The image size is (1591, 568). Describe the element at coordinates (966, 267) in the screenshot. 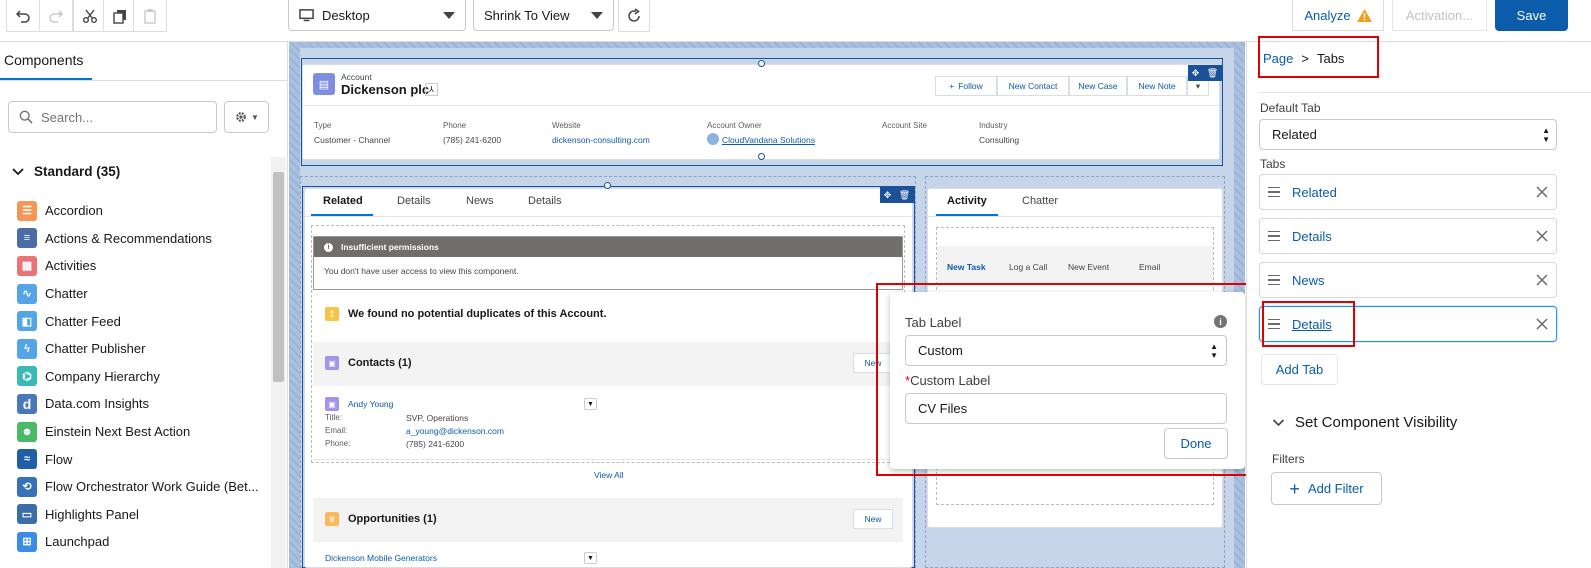

I see `new-task-tab: New Task` at that location.